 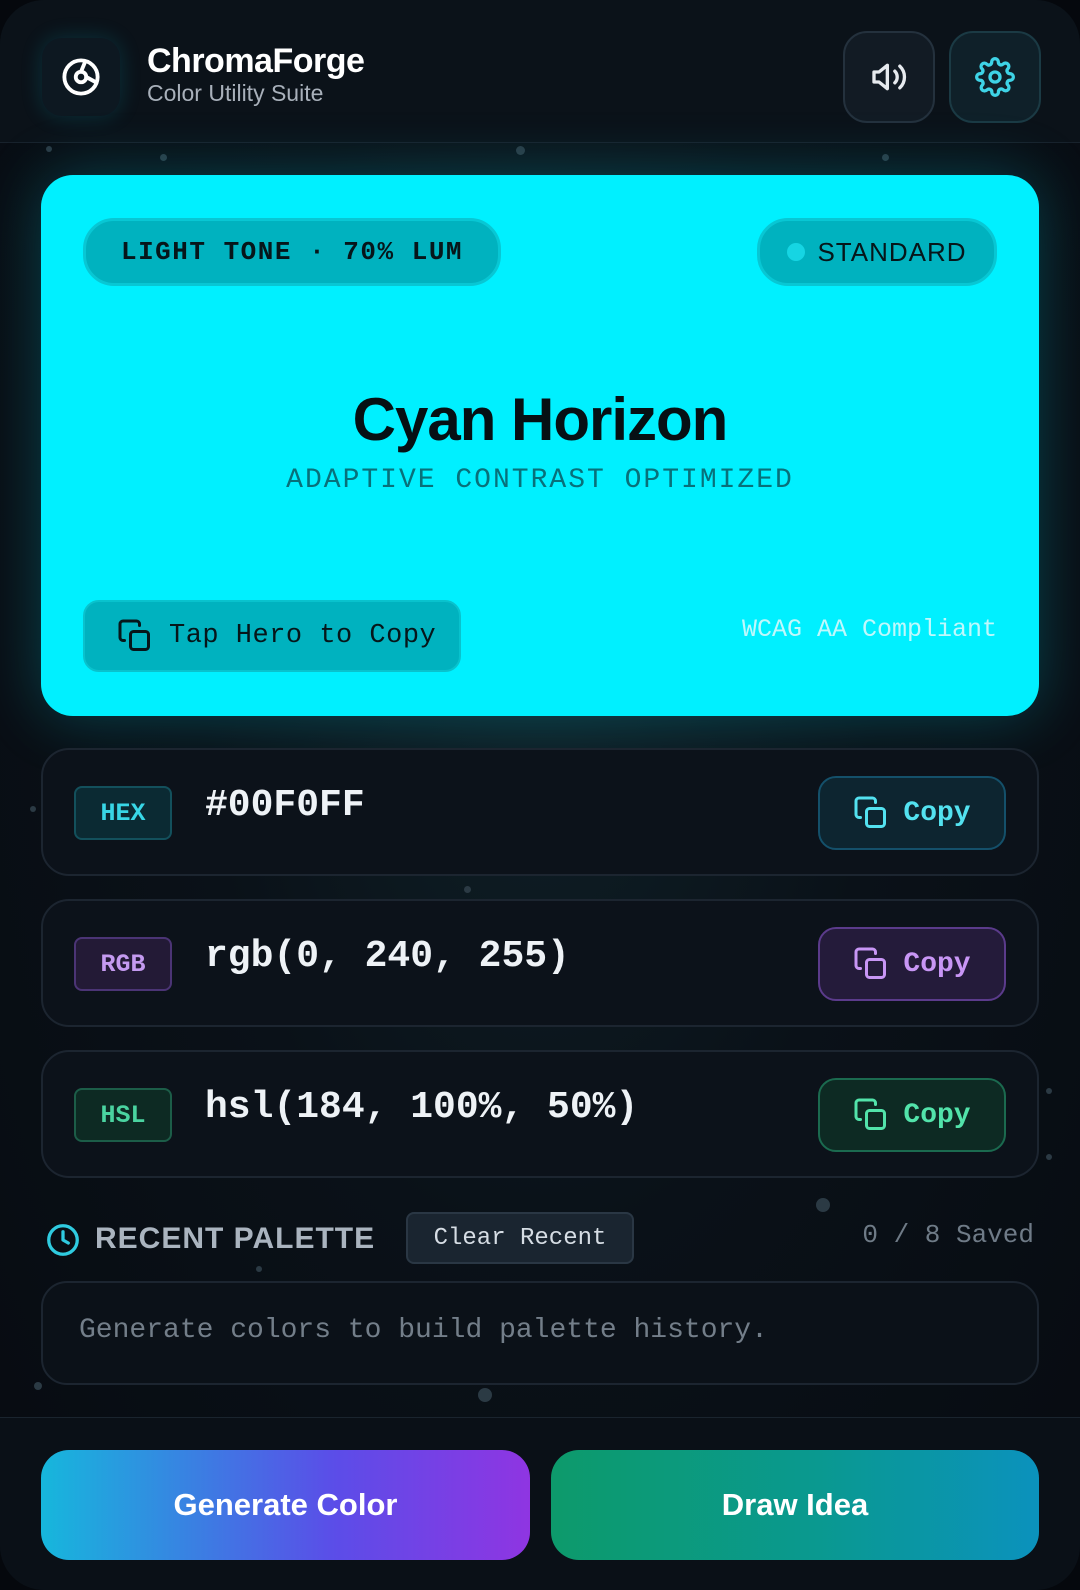 What do you see at coordinates (123, 813) in the screenshot?
I see `hex-tag: HEX` at bounding box center [123, 813].